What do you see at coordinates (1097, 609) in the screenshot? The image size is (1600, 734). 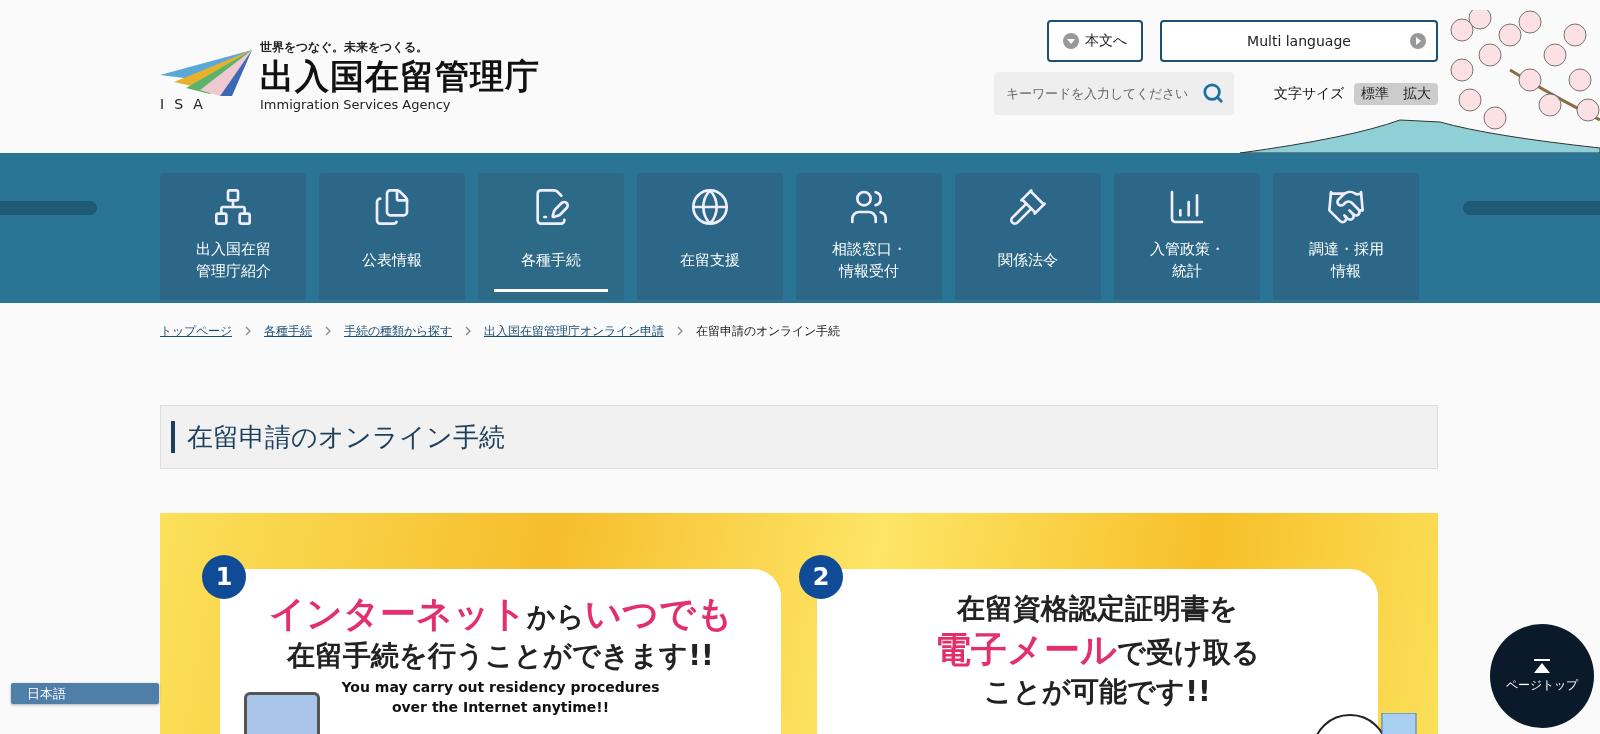 I see `banner-headline: 在留資格認定証明書を` at bounding box center [1097, 609].